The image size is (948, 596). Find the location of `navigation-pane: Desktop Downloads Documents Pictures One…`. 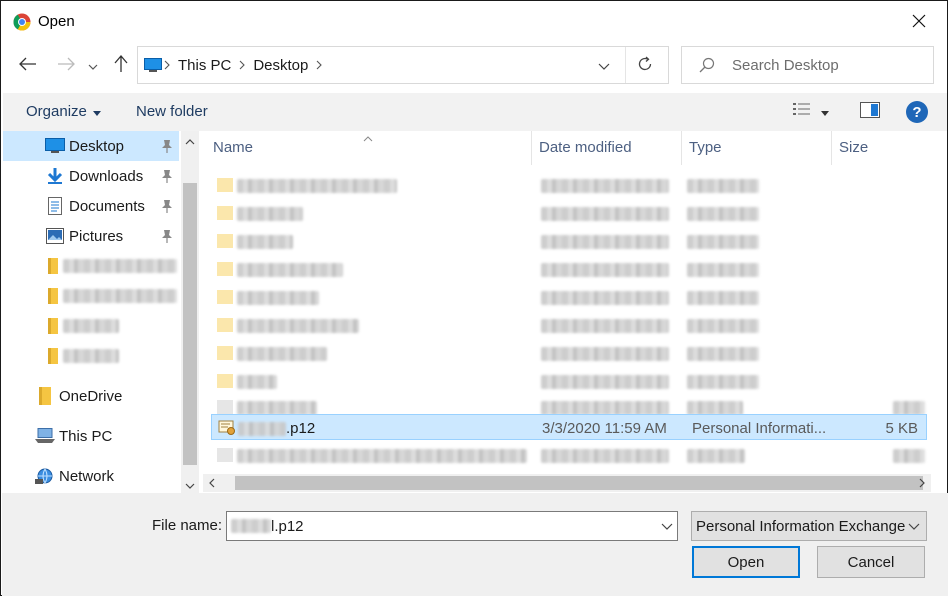

navigation-pane: Desktop Downloads Documents Pictures One… is located at coordinates (101, 312).